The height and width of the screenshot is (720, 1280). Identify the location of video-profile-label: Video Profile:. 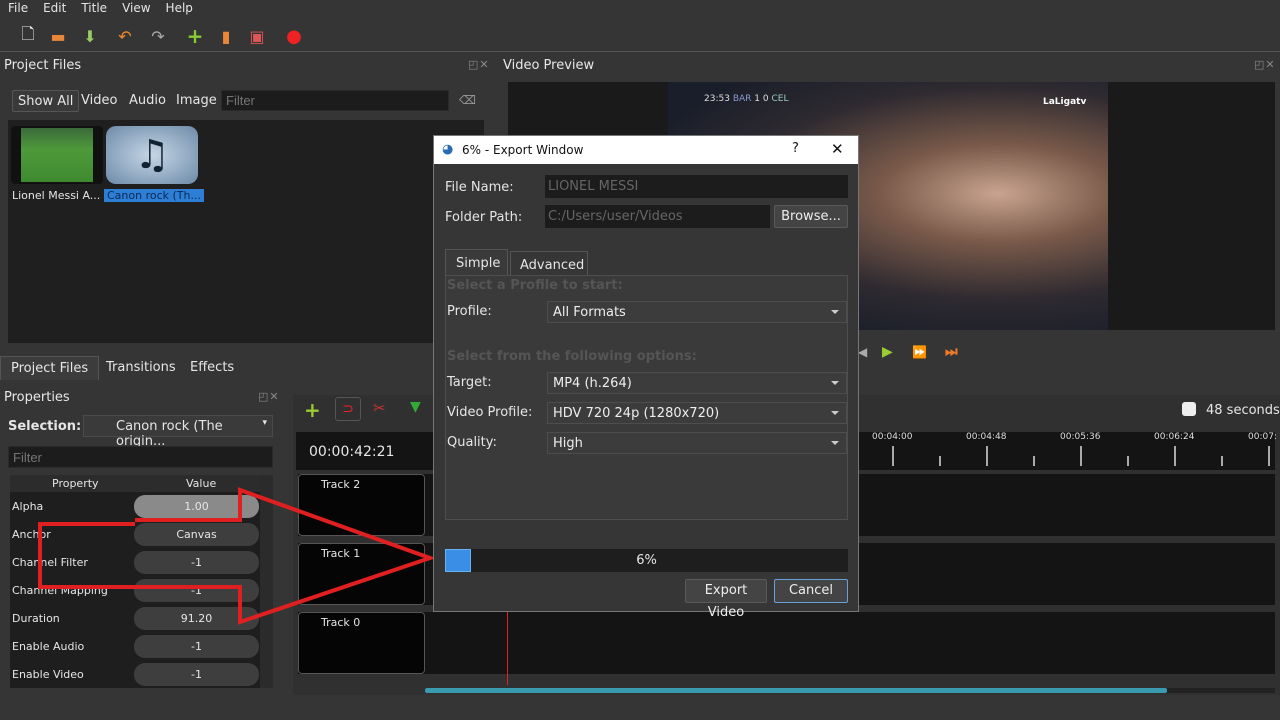
(490, 412).